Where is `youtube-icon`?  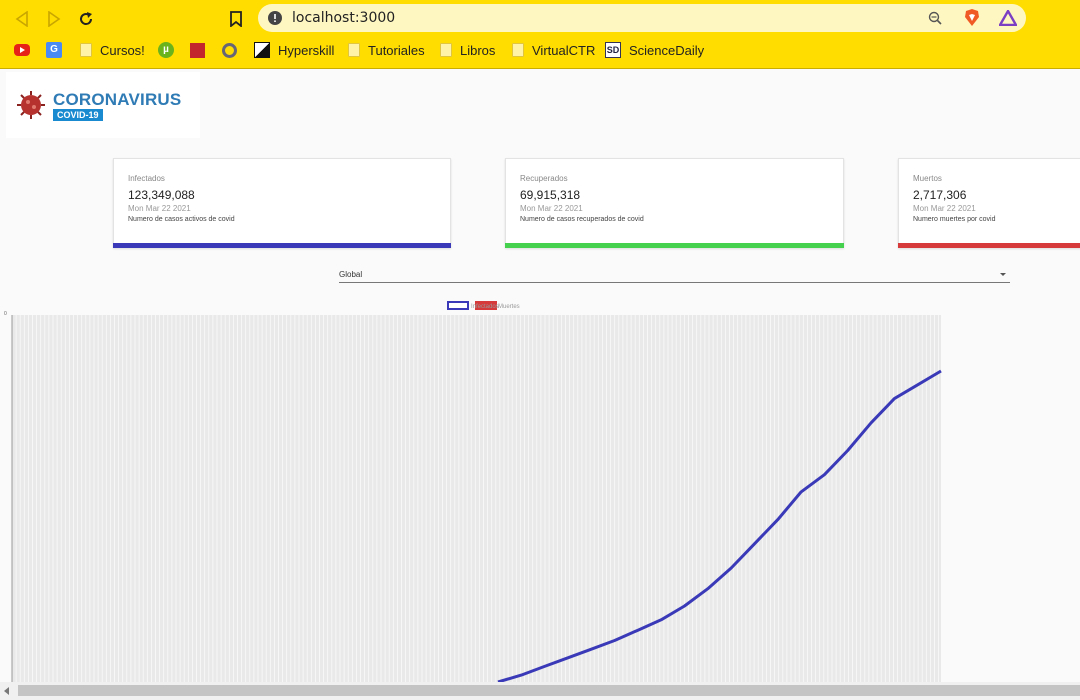
youtube-icon is located at coordinates (22, 50).